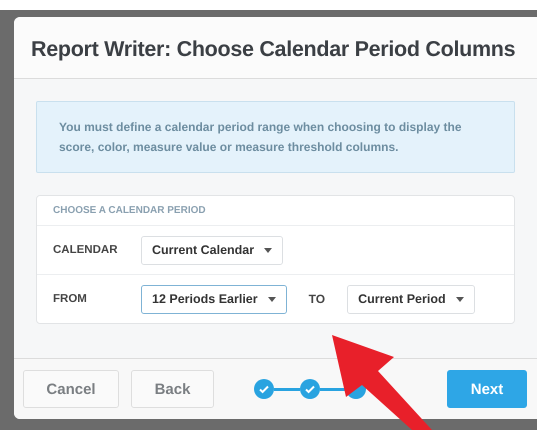 This screenshot has height=430, width=537. Describe the element at coordinates (71, 389) in the screenshot. I see `cancel-button: Cancel` at that location.